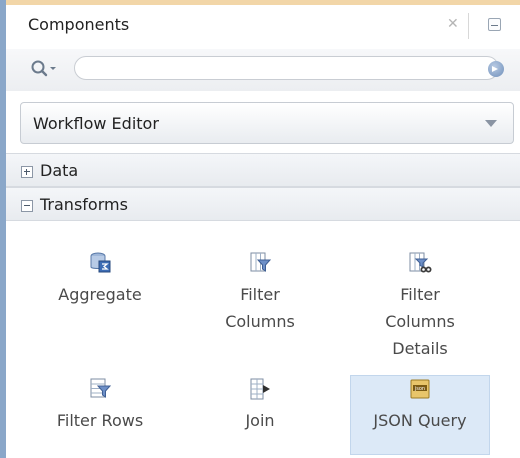 Image resolution: width=520 pixels, height=458 pixels. I want to click on filter-columns-icon, so click(261, 262).